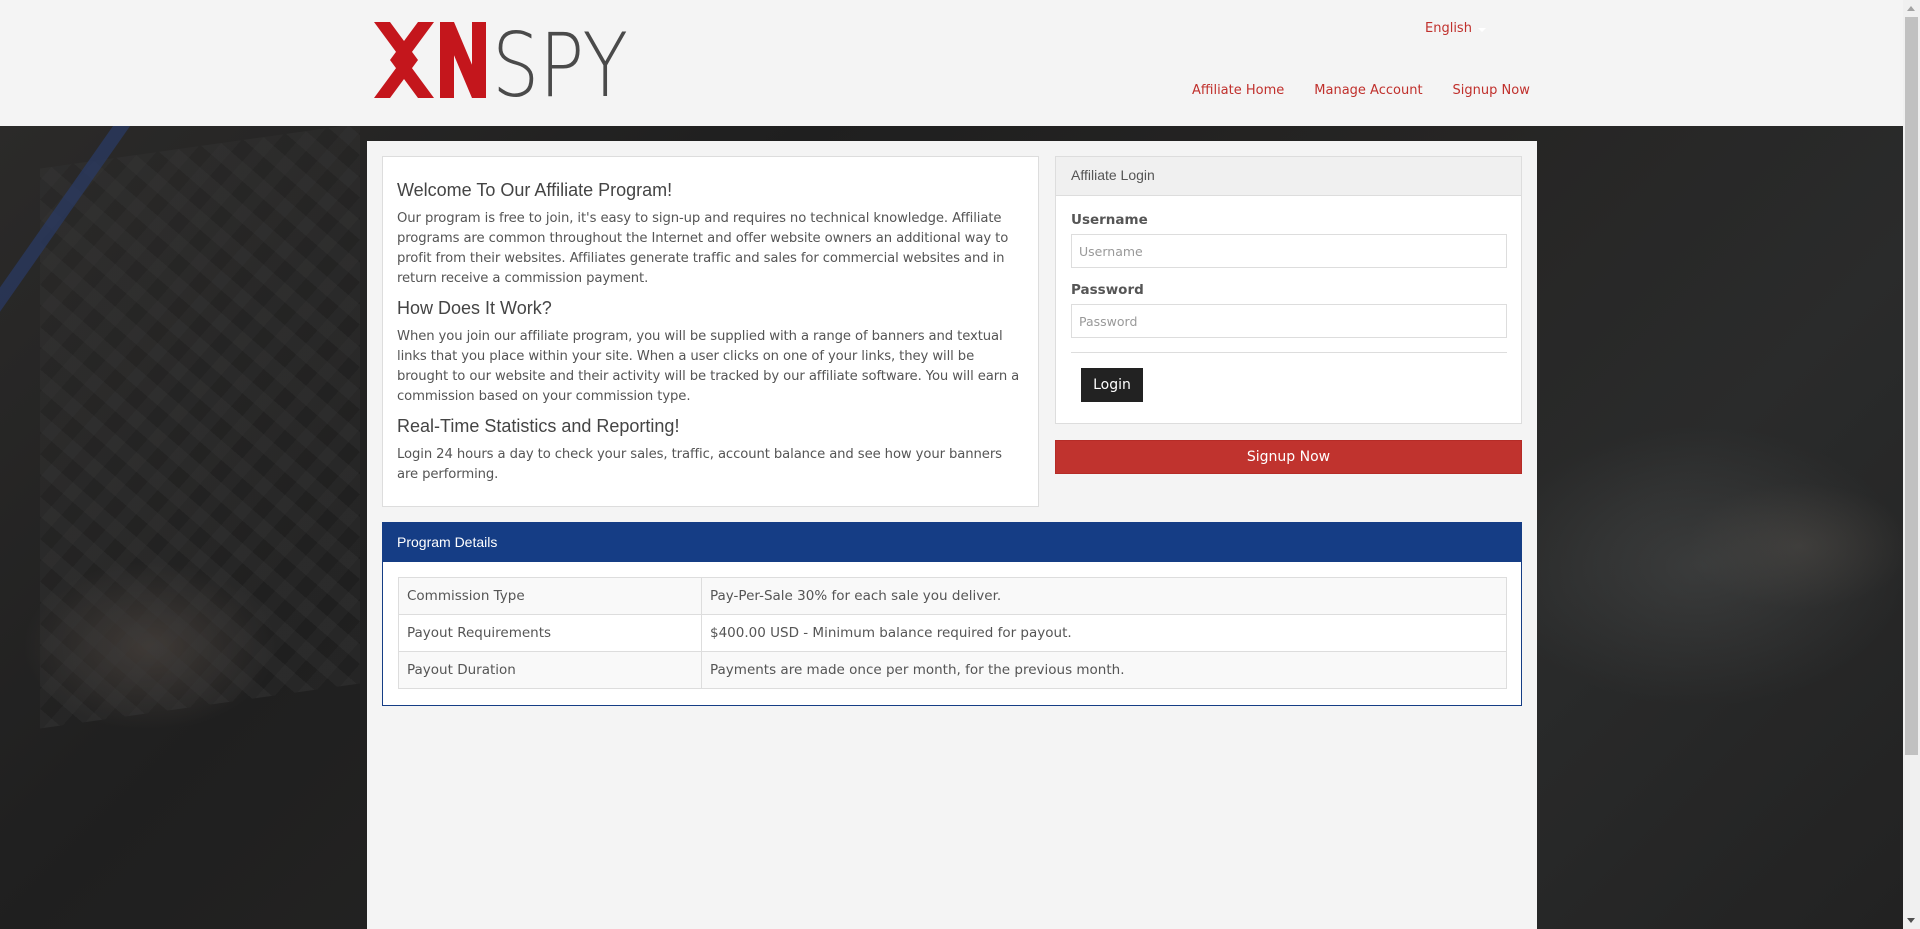 The width and height of the screenshot is (1920, 929). Describe the element at coordinates (1289, 251) in the screenshot. I see `username-input` at that location.